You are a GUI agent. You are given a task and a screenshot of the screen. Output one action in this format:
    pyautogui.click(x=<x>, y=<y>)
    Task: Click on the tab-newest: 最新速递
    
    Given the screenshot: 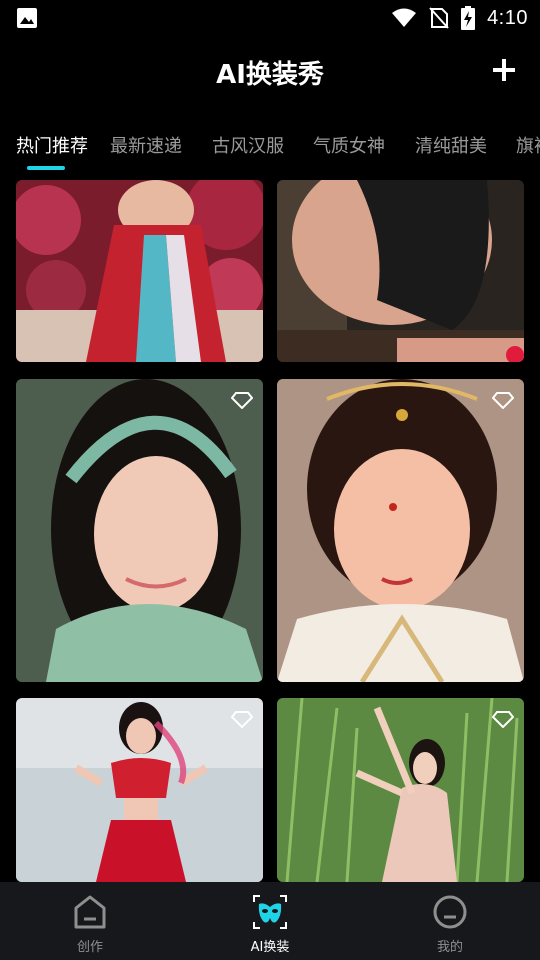 What is the action you would take?
    pyautogui.click(x=146, y=145)
    